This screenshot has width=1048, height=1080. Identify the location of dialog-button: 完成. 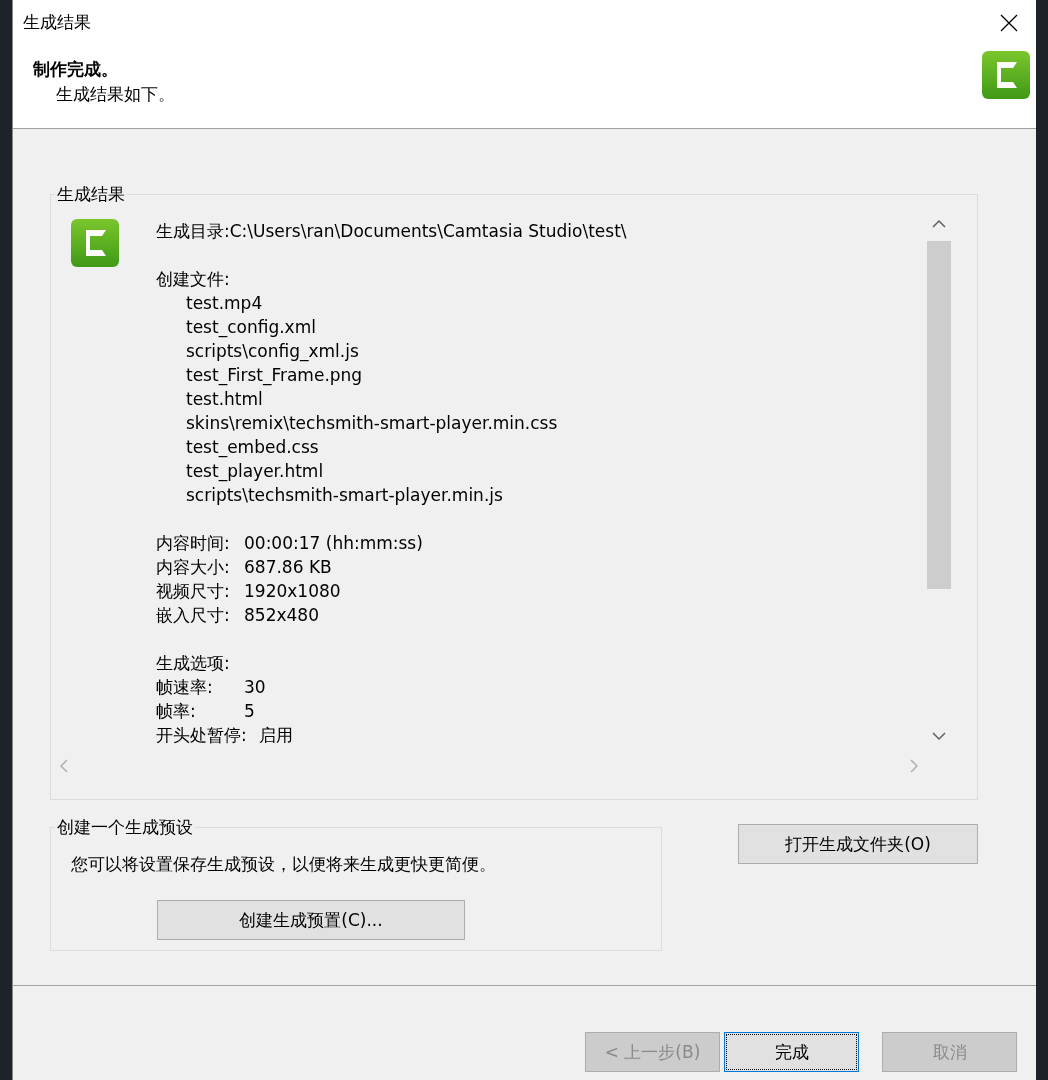
(791, 1052).